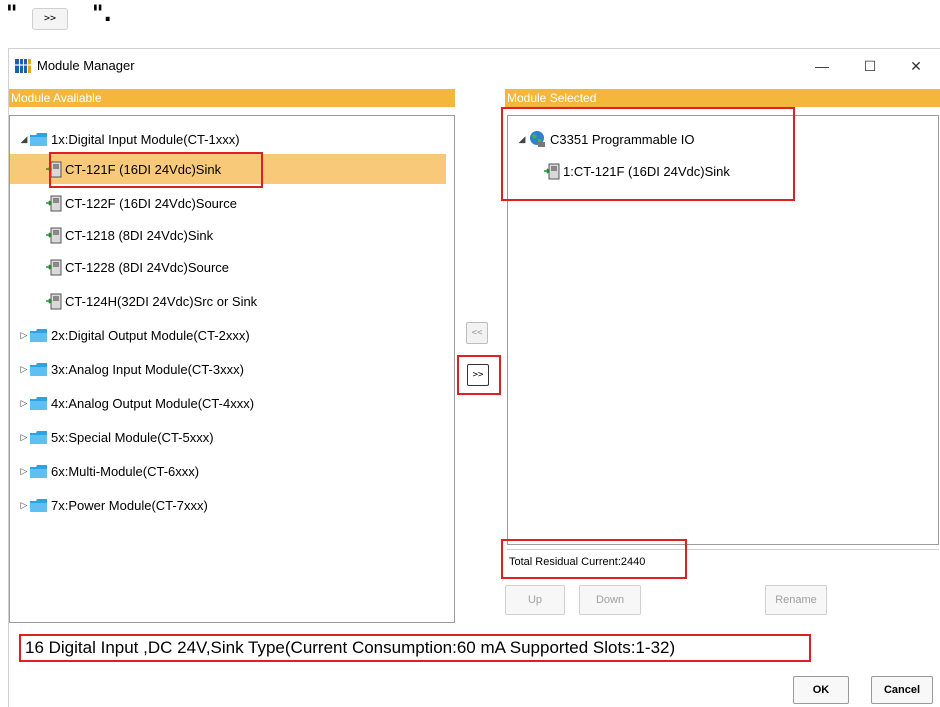 Image resolution: width=940 pixels, height=707 pixels. Describe the element at coordinates (722, 98) in the screenshot. I see `selected-header: Module Selected` at that location.